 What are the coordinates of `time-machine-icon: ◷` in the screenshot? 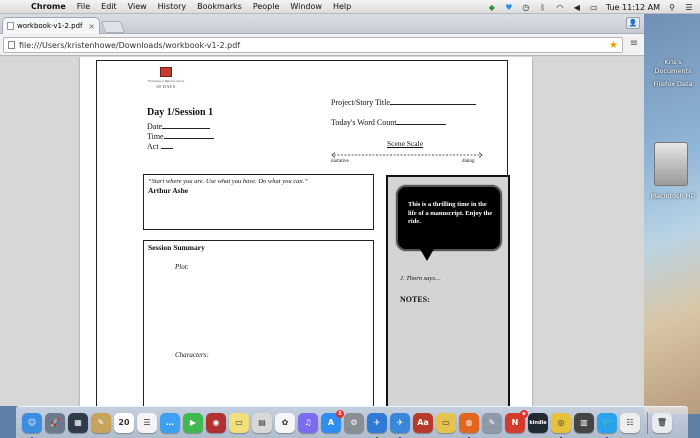 It's located at (526, 7).